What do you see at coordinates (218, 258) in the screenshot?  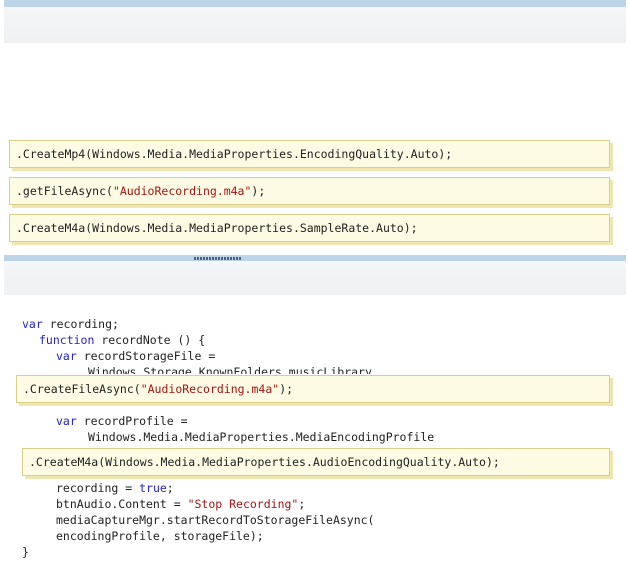 I see `splitter-grip-handle` at bounding box center [218, 258].